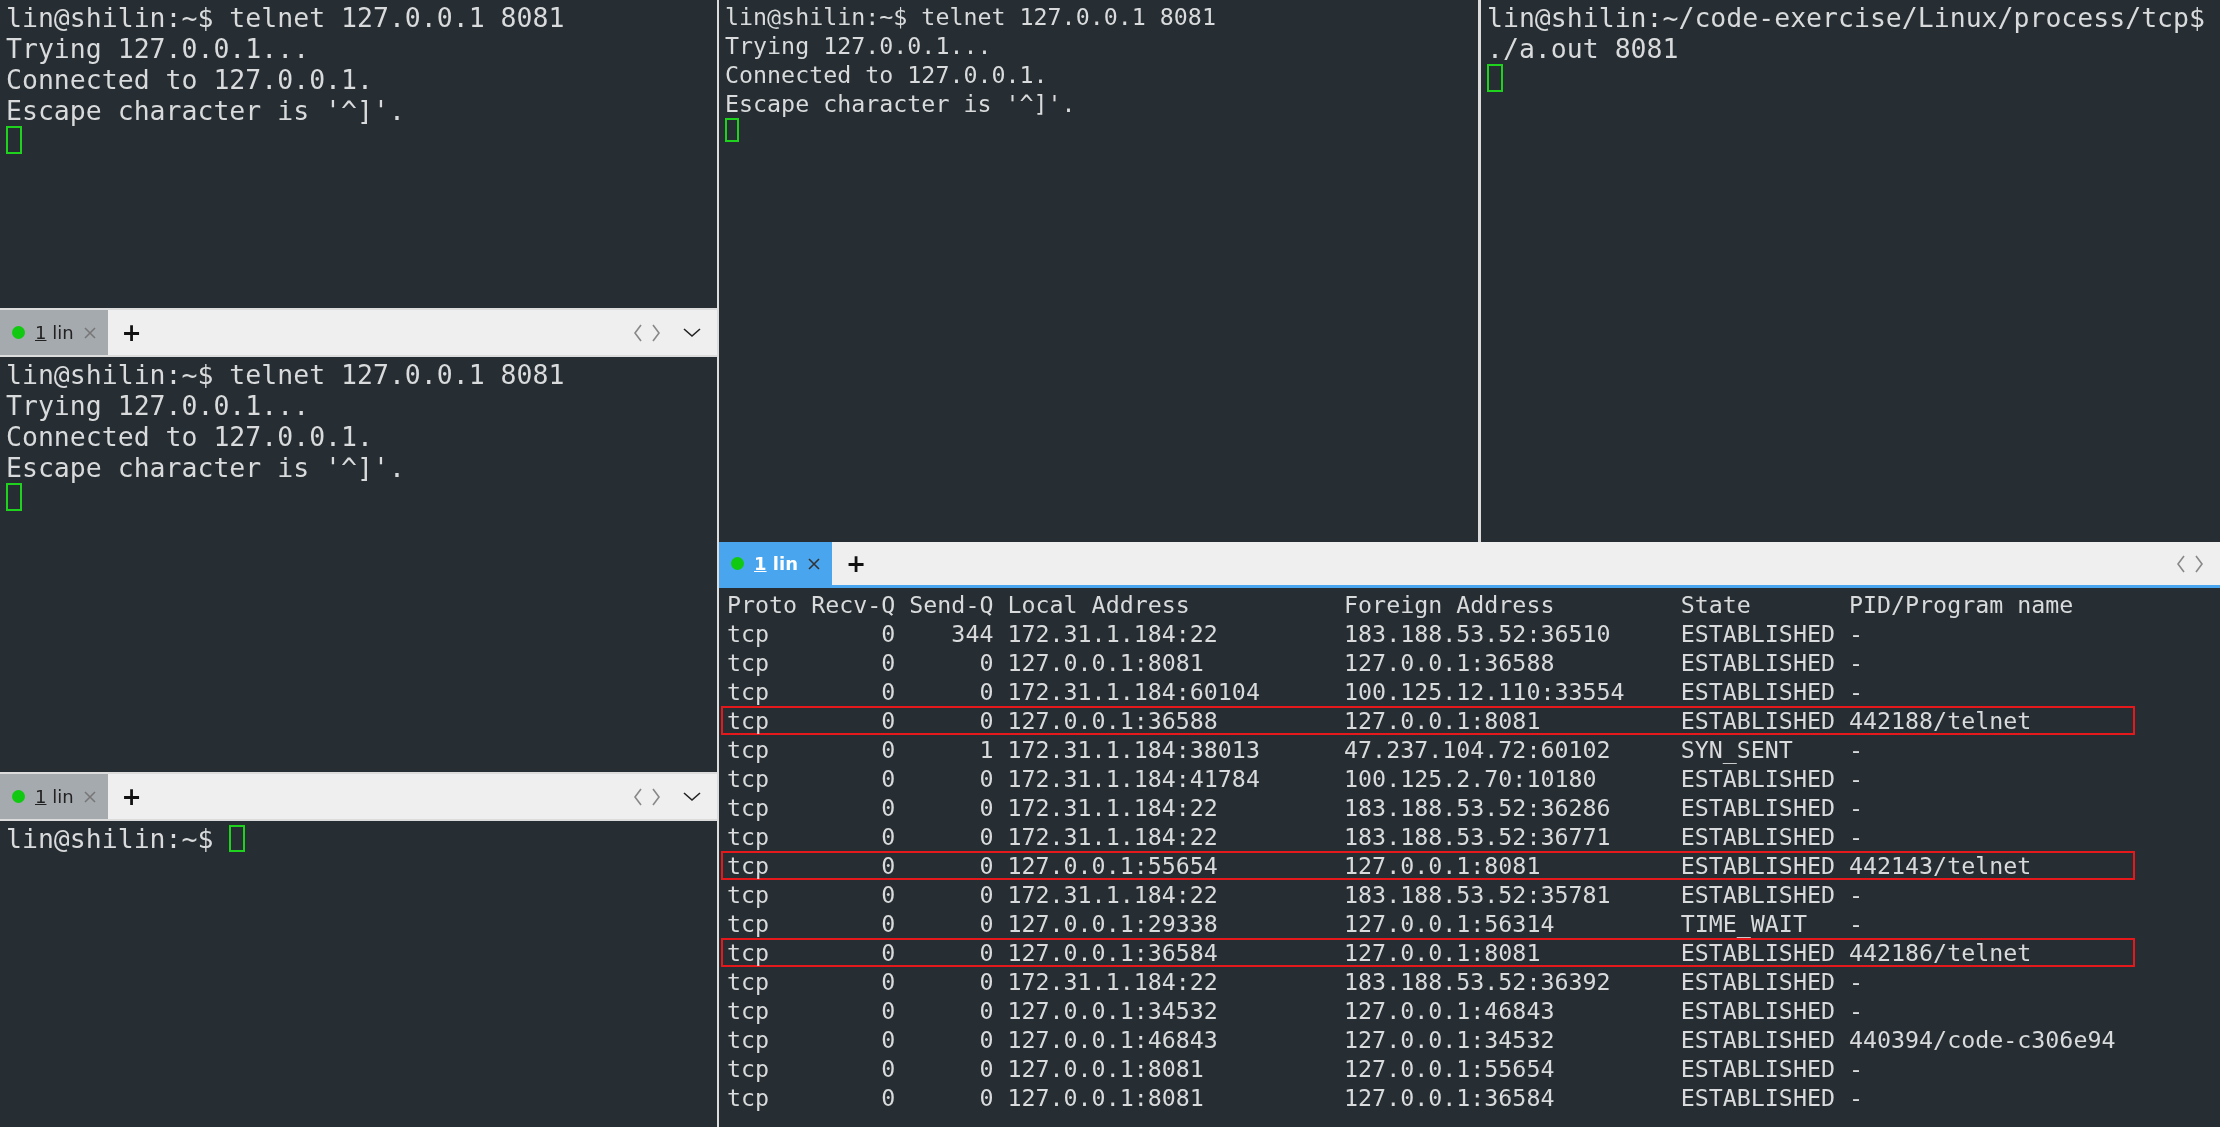  Describe the element at coordinates (1112, 865) in the screenshot. I see `table-cell: 127.0.0.1:55654` at that location.